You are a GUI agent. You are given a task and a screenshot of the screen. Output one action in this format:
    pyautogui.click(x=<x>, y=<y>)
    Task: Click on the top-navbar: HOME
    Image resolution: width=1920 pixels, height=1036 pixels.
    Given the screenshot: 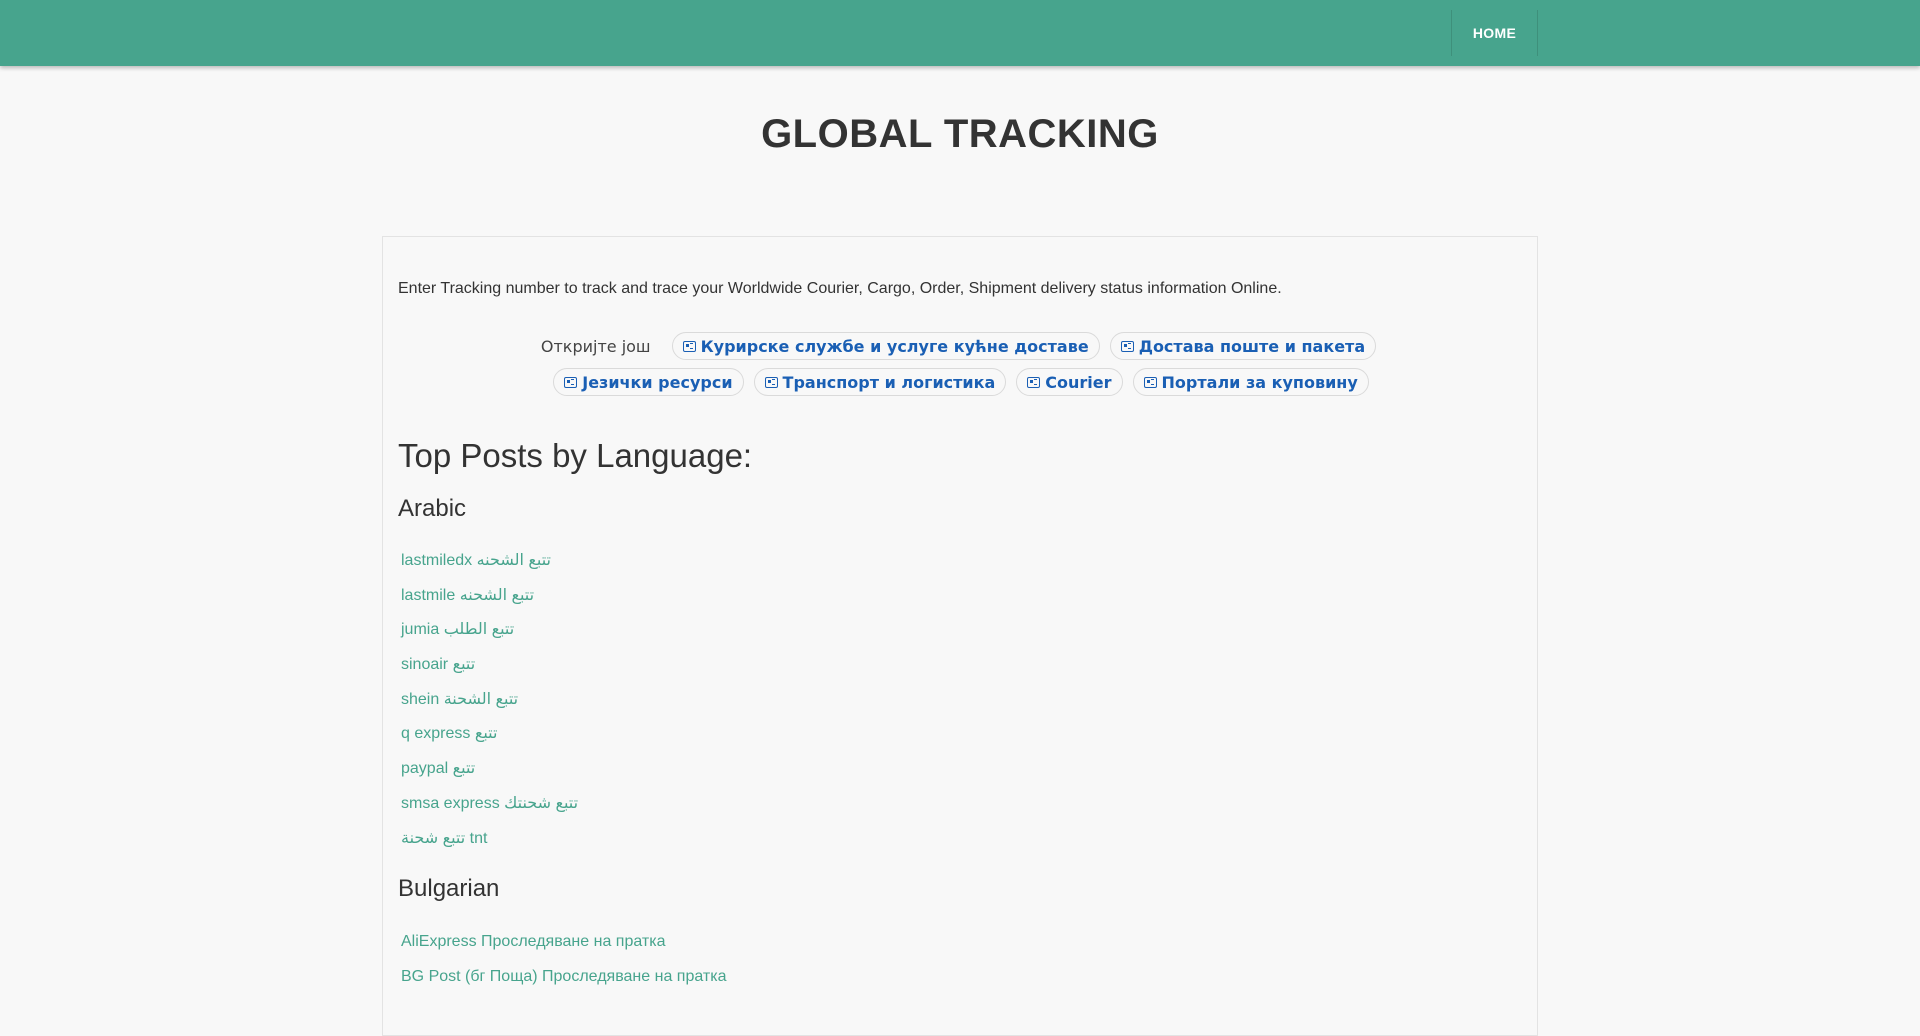 What is the action you would take?
    pyautogui.click(x=960, y=33)
    